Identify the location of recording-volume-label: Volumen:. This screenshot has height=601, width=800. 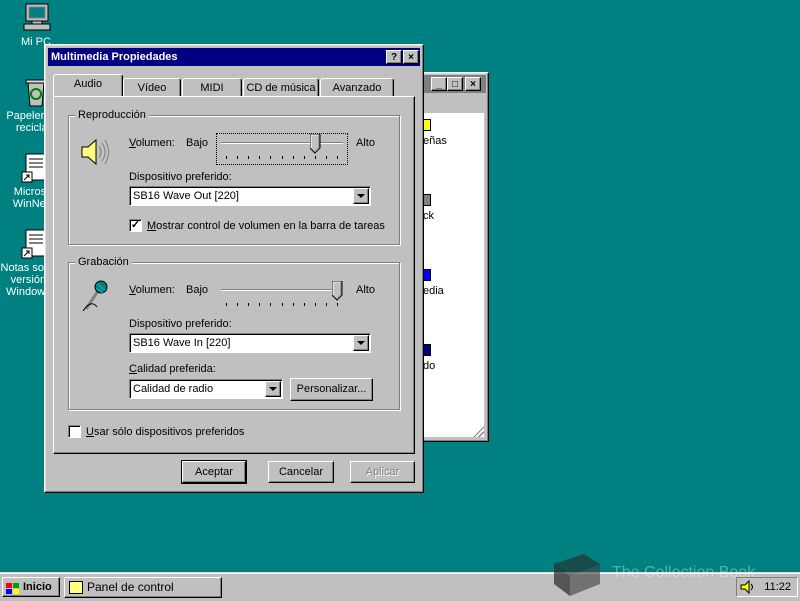
(152, 290).